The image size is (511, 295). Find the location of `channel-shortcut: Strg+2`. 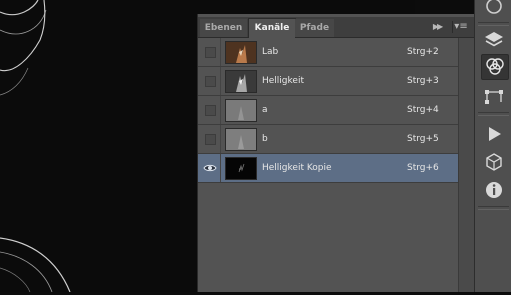

channel-shortcut: Strg+2 is located at coordinates (423, 52).